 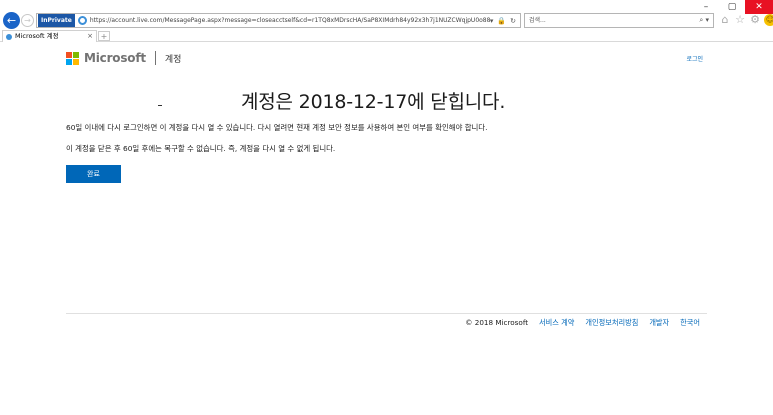 What do you see at coordinates (373, 102) in the screenshot?
I see `page-title: 계정은 2018-12-17에 닫힙니다.` at bounding box center [373, 102].